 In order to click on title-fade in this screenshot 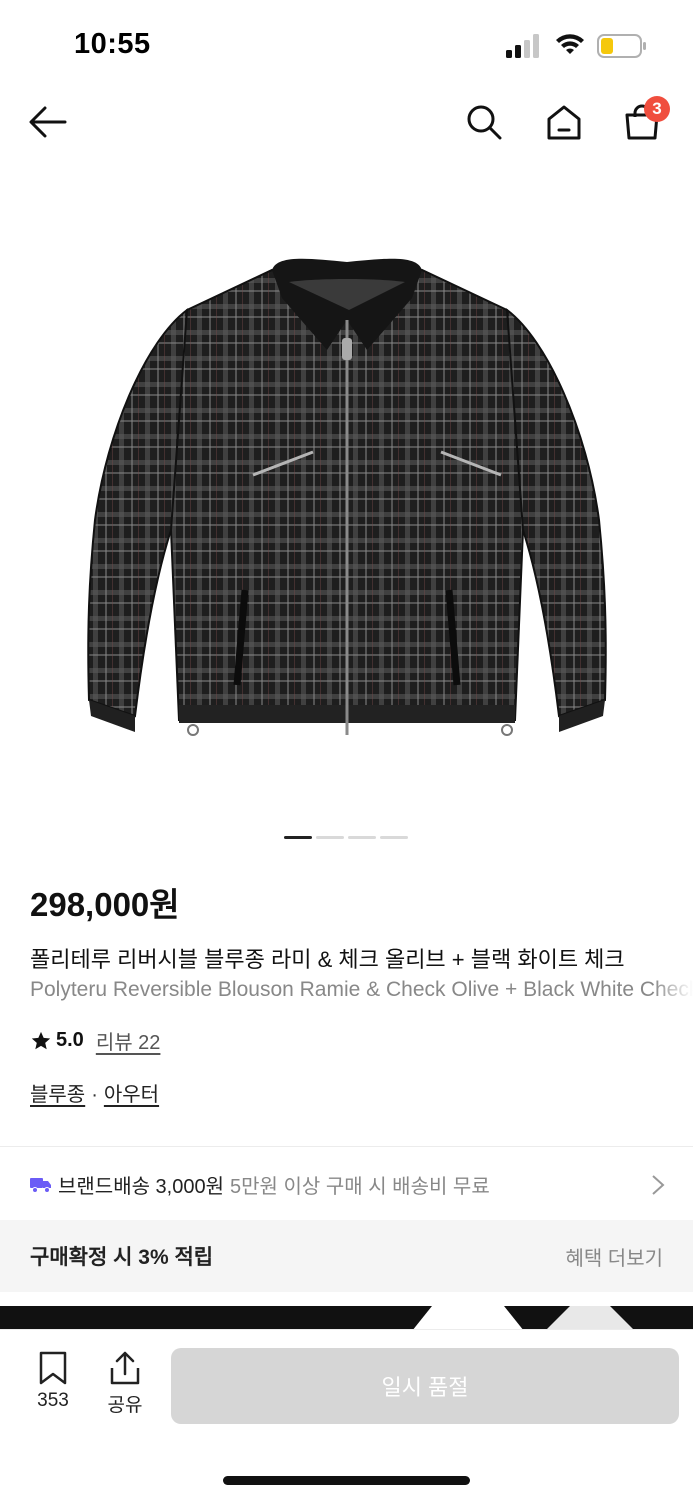, I will do `click(673, 975)`.